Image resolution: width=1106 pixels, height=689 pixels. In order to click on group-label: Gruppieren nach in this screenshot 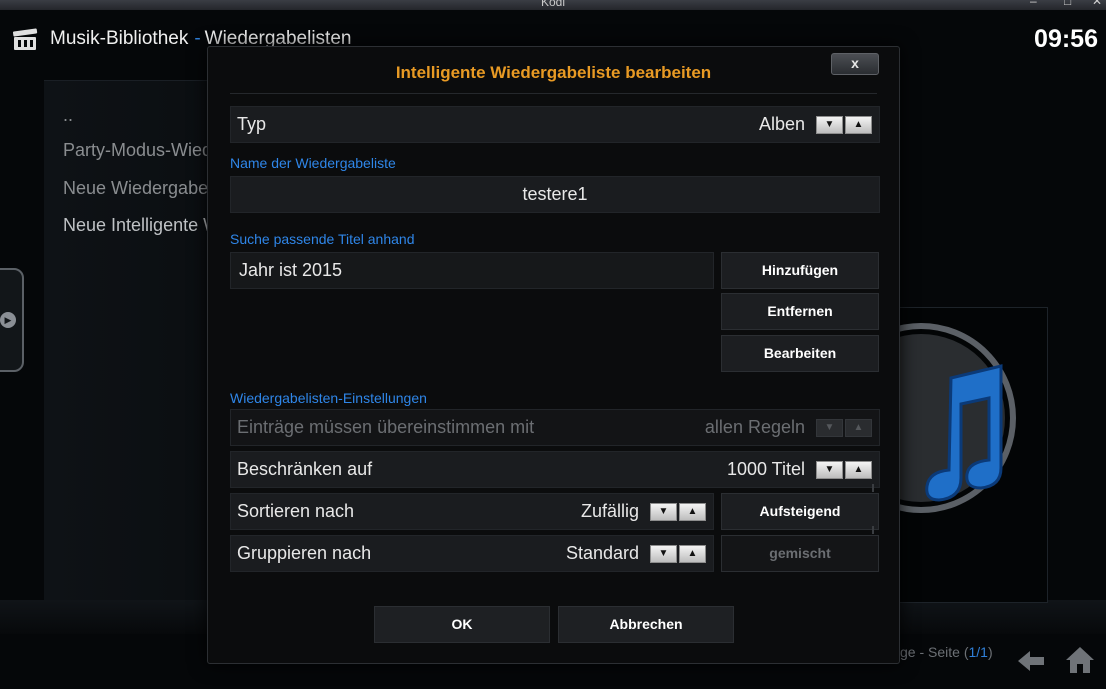, I will do `click(304, 553)`.